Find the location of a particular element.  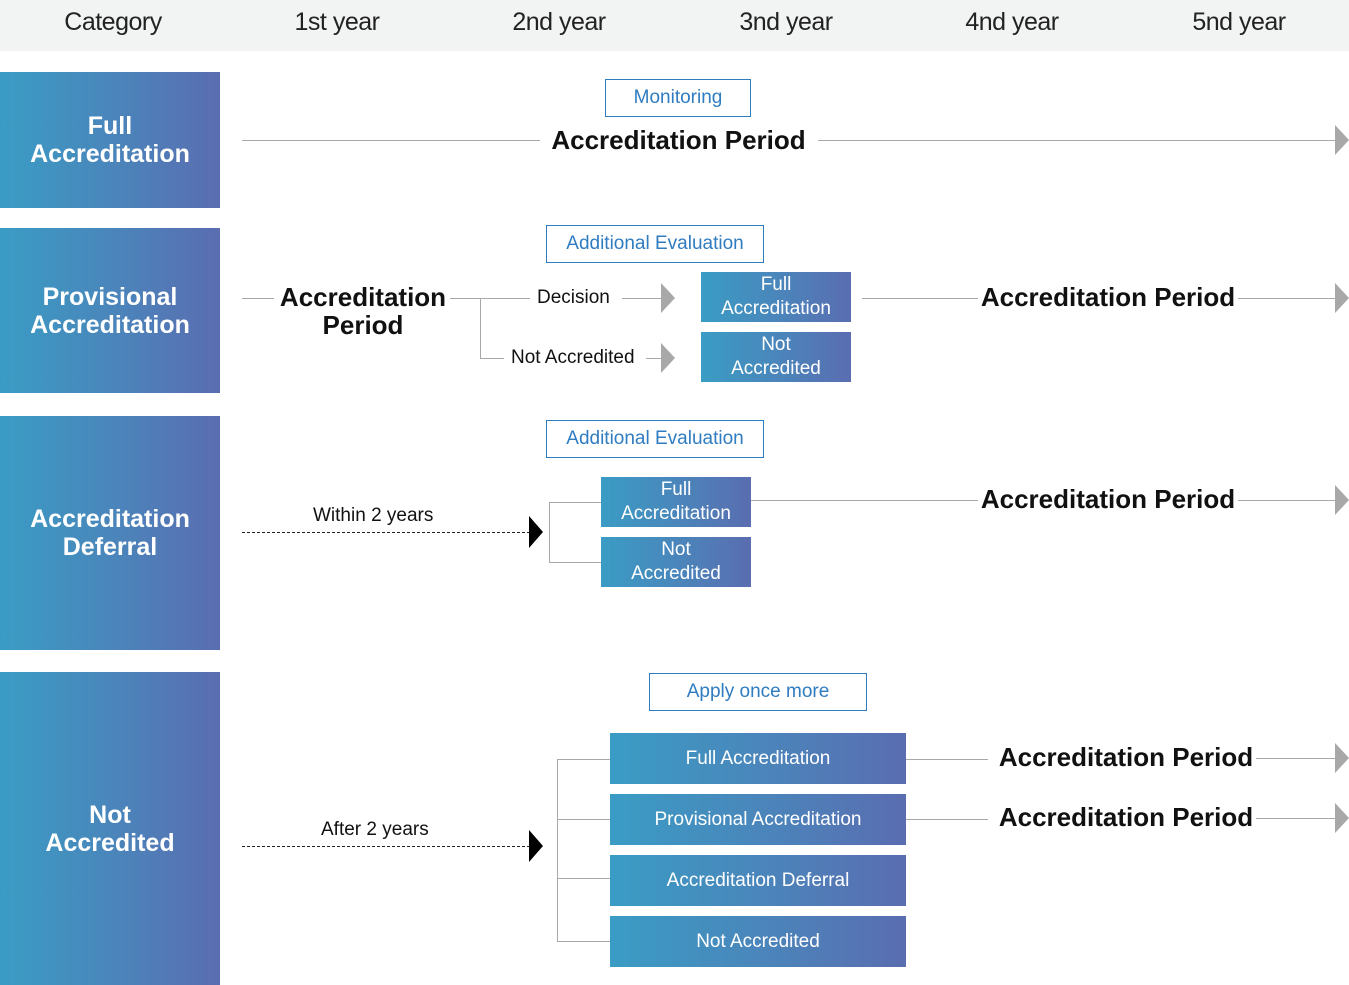

result-accreditation-deferral: Accreditation Deferral is located at coordinates (758, 880).